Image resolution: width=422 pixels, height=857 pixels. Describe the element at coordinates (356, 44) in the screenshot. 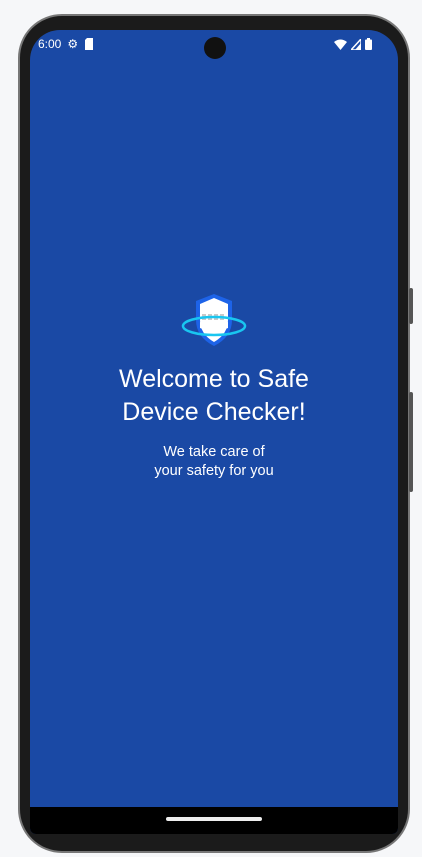

I see `signal-icon` at that location.